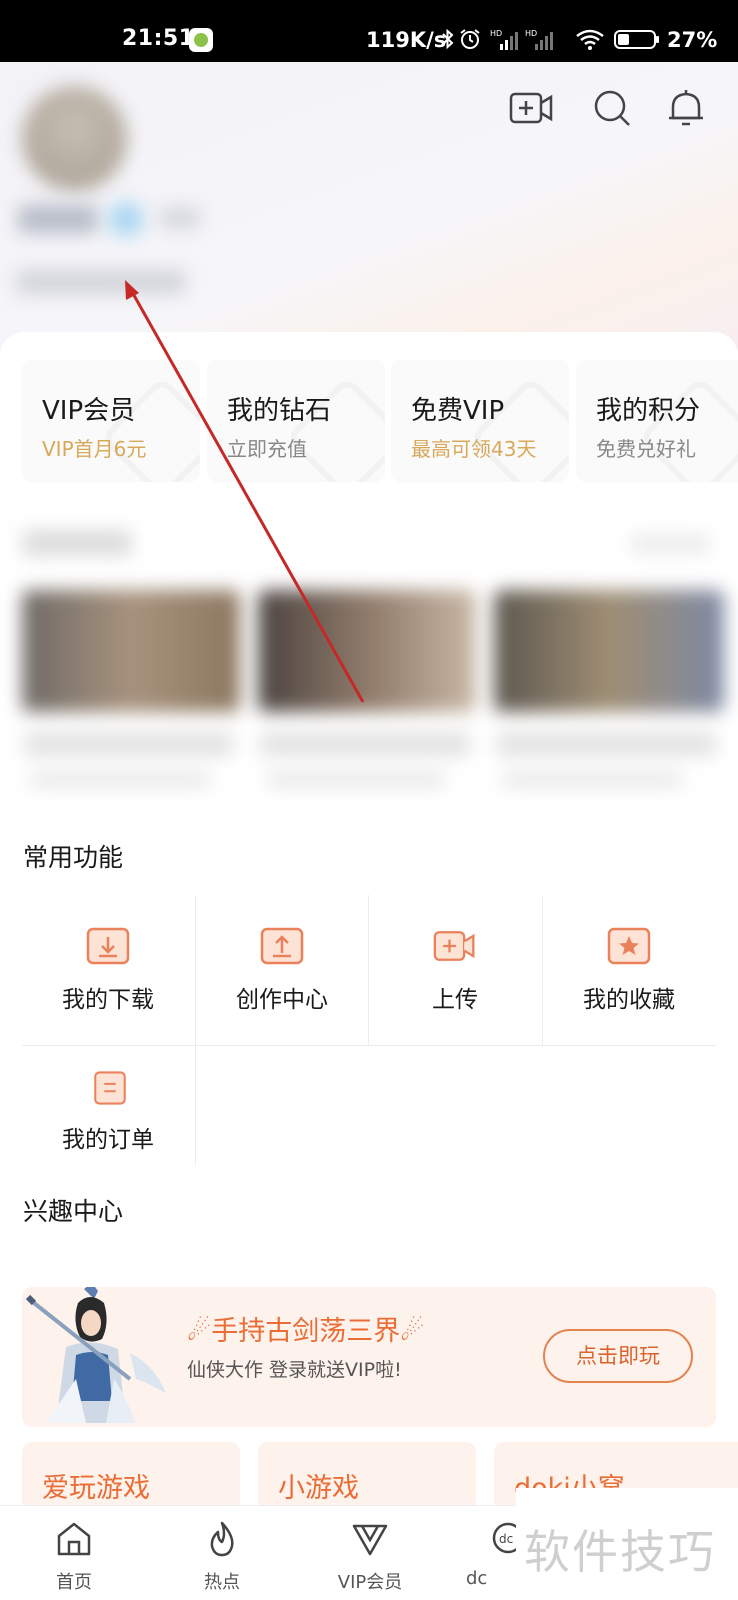  I want to click on search-icon, so click(612, 108).